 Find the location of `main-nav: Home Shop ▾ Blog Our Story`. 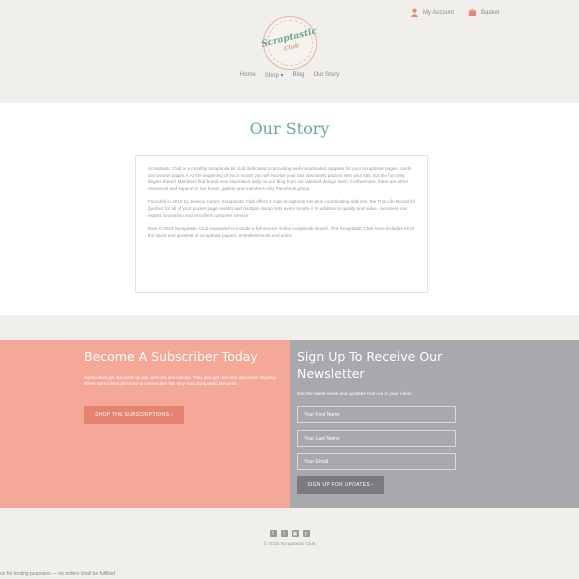

main-nav: Home Shop ▾ Blog Our Story is located at coordinates (289, 75).